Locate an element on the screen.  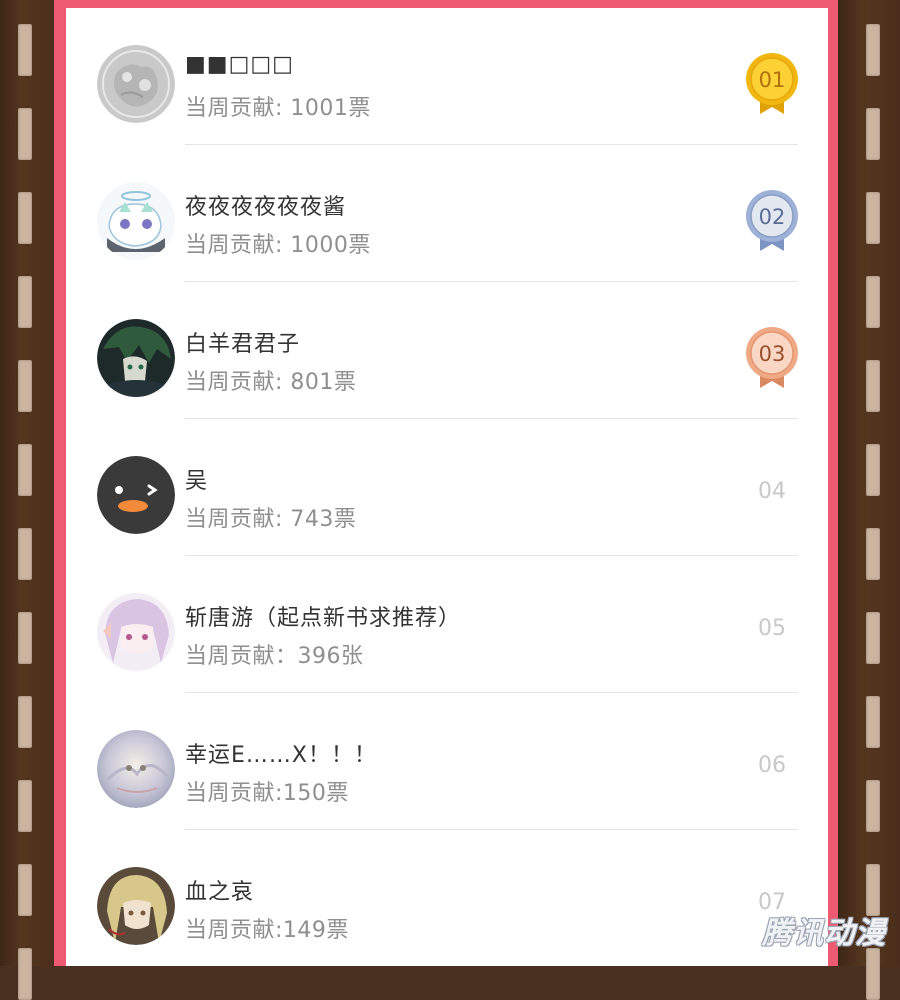
bronze-medal-icon: 03 is located at coordinates (772, 358).